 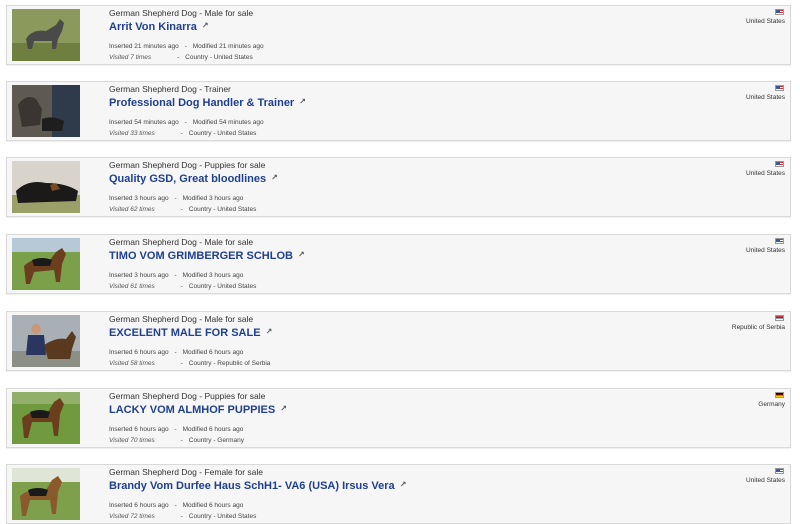 I want to click on visited-count: Visited 62 times, so click(x=132, y=209).